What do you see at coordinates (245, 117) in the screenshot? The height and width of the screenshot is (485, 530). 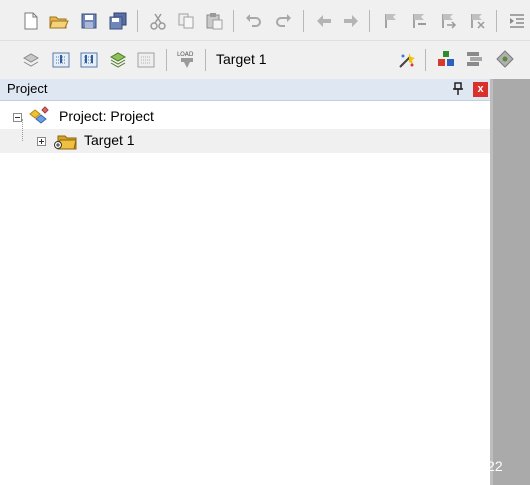 I see `tree-item-project: Project` at bounding box center [245, 117].